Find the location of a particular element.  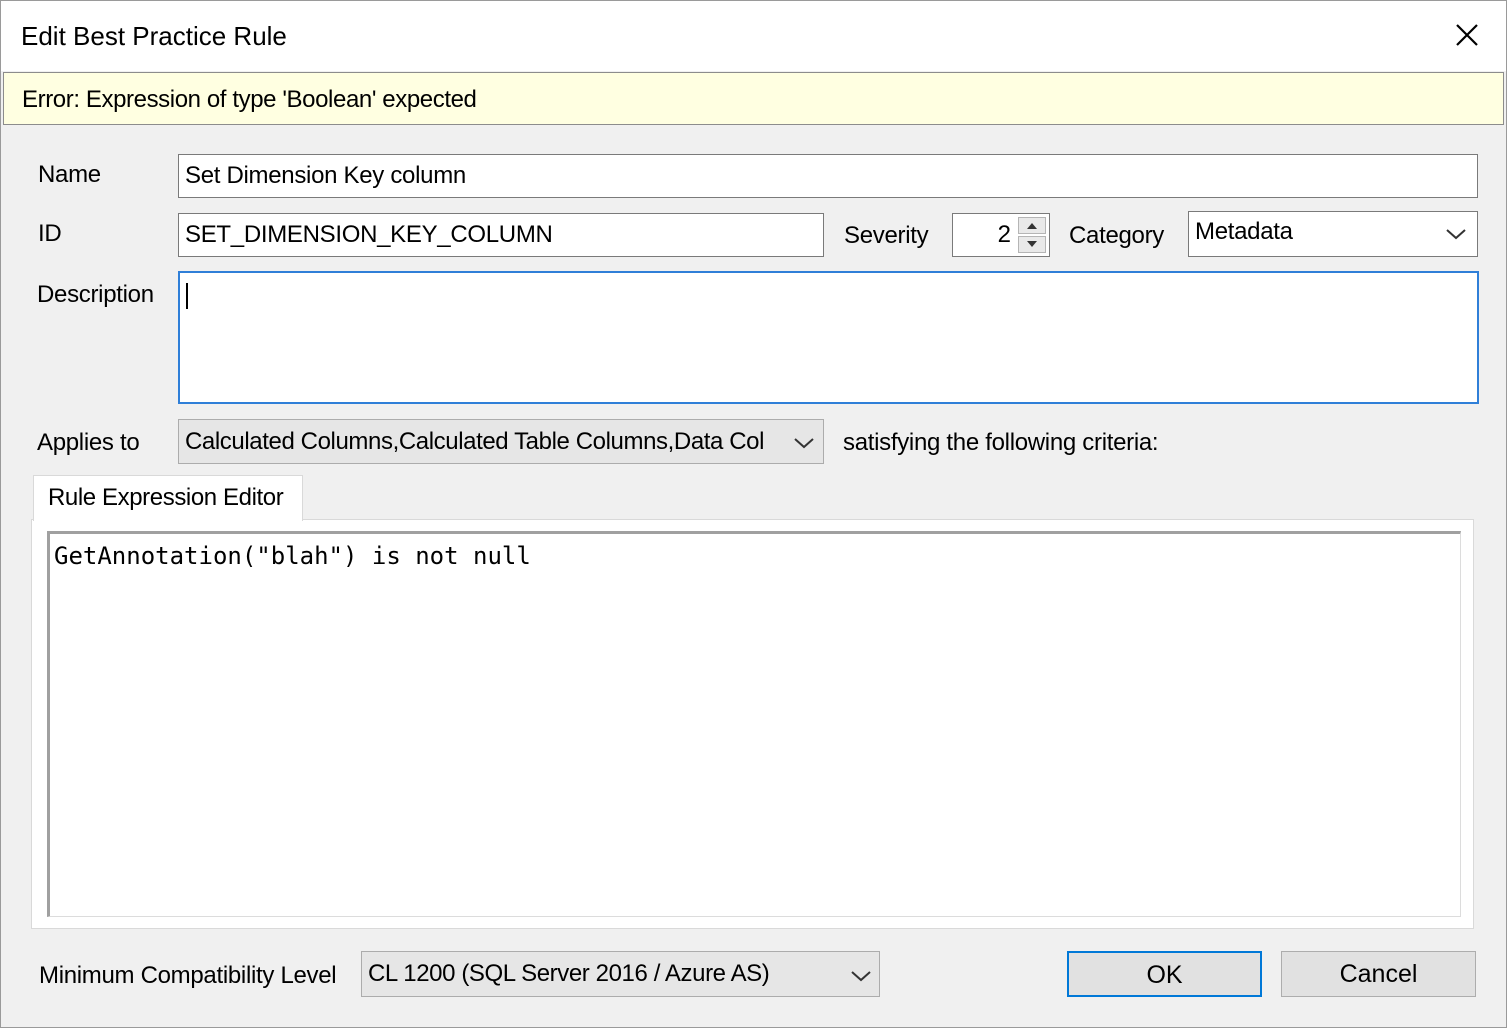

severity-value: 2 is located at coordinates (1004, 234).